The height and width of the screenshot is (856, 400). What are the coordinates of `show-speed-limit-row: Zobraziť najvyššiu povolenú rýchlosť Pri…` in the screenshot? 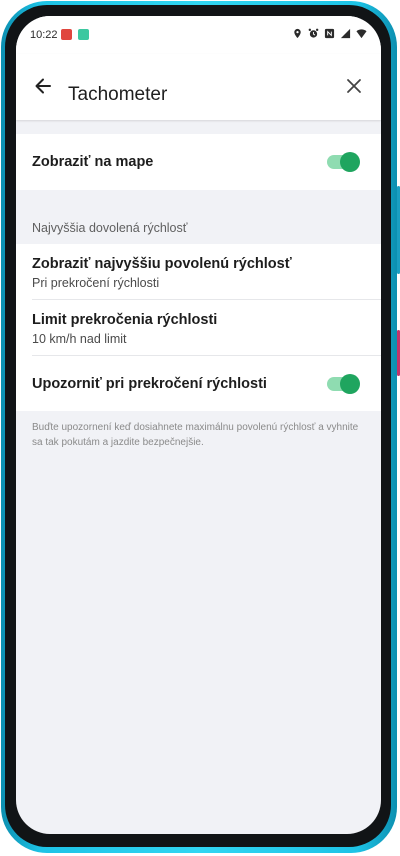 It's located at (198, 271).